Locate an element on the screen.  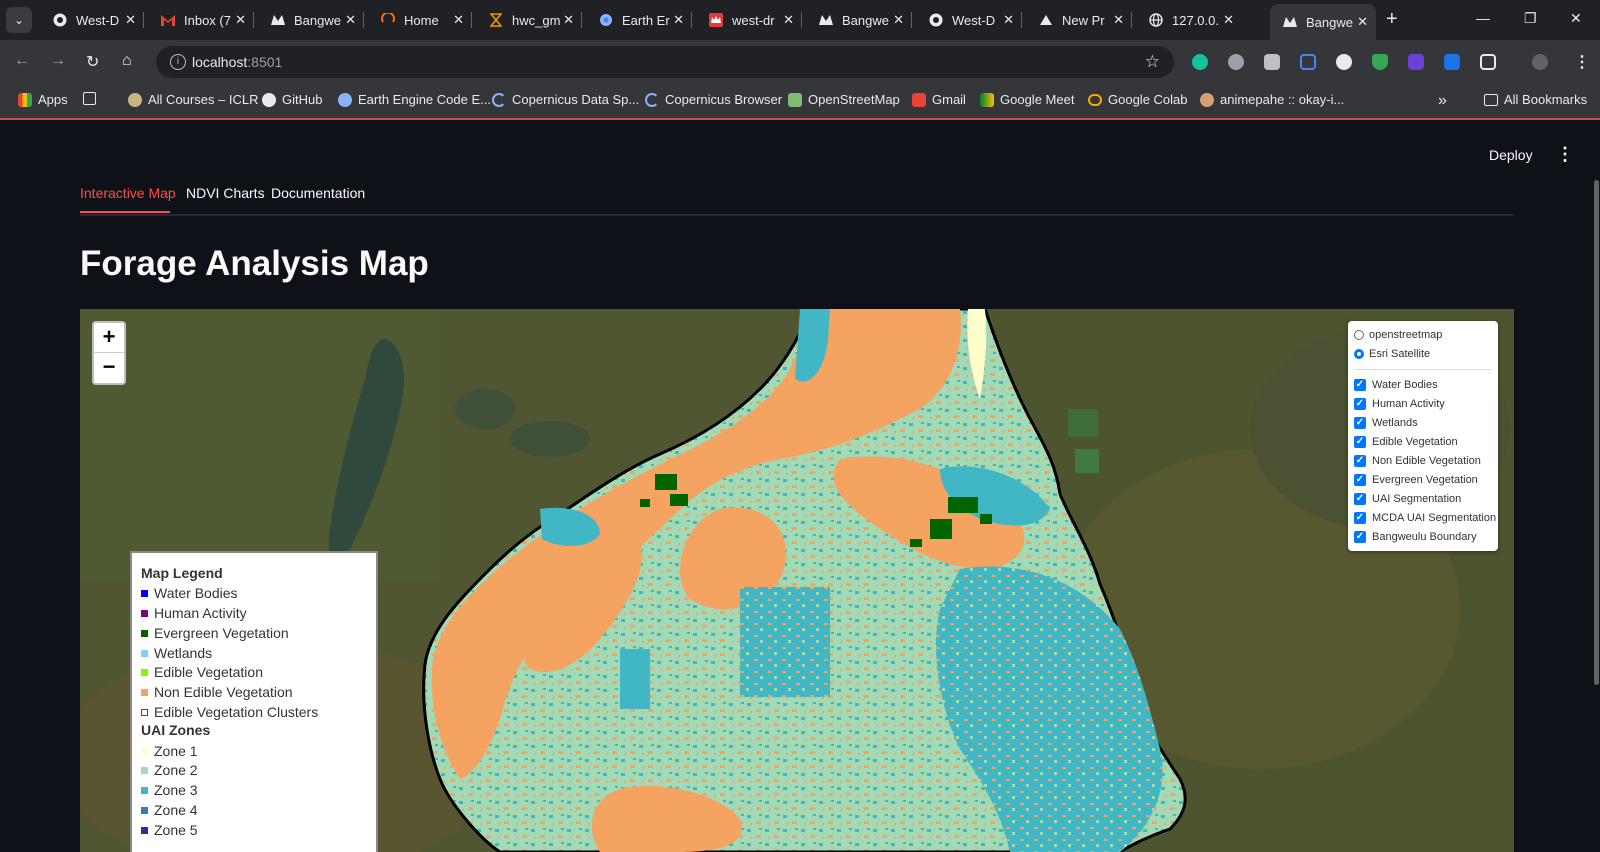
bookmark-openstreetmap: OpenStreetMap is located at coordinates (844, 99).